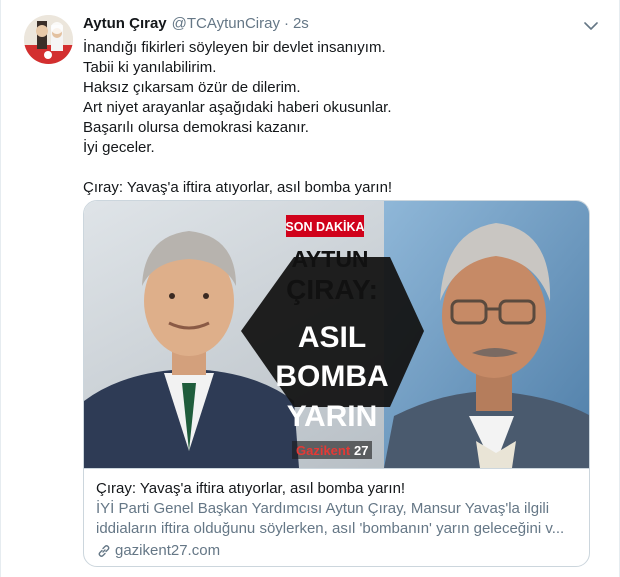  What do you see at coordinates (361, 450) in the screenshot?
I see `logo-number: 27` at bounding box center [361, 450].